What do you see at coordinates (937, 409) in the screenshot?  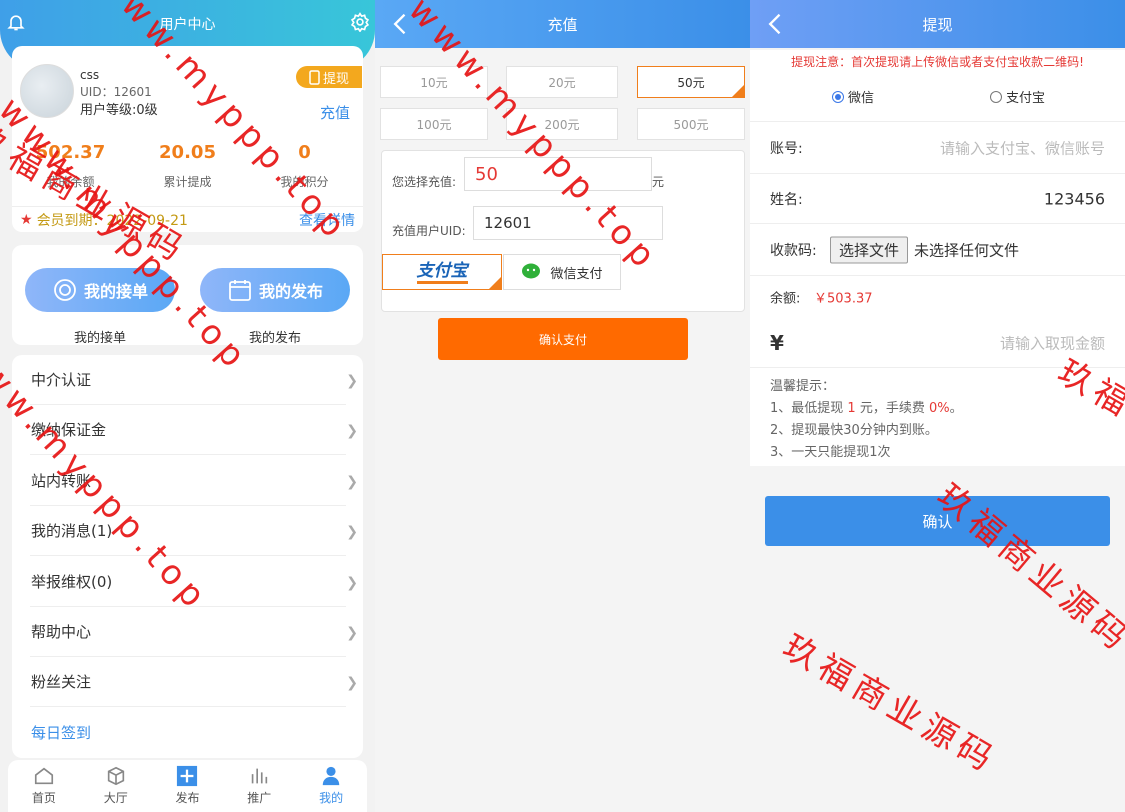 I see `tip-item: 1、最低提现 1 元，手续费 0%。` at bounding box center [937, 409].